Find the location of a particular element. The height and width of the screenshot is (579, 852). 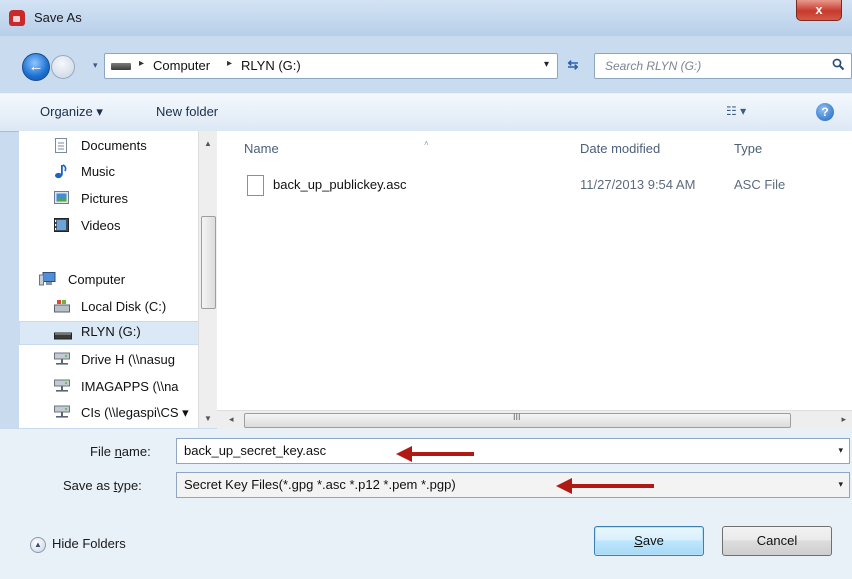

search-box: Search RLYN (G:) is located at coordinates (723, 66).